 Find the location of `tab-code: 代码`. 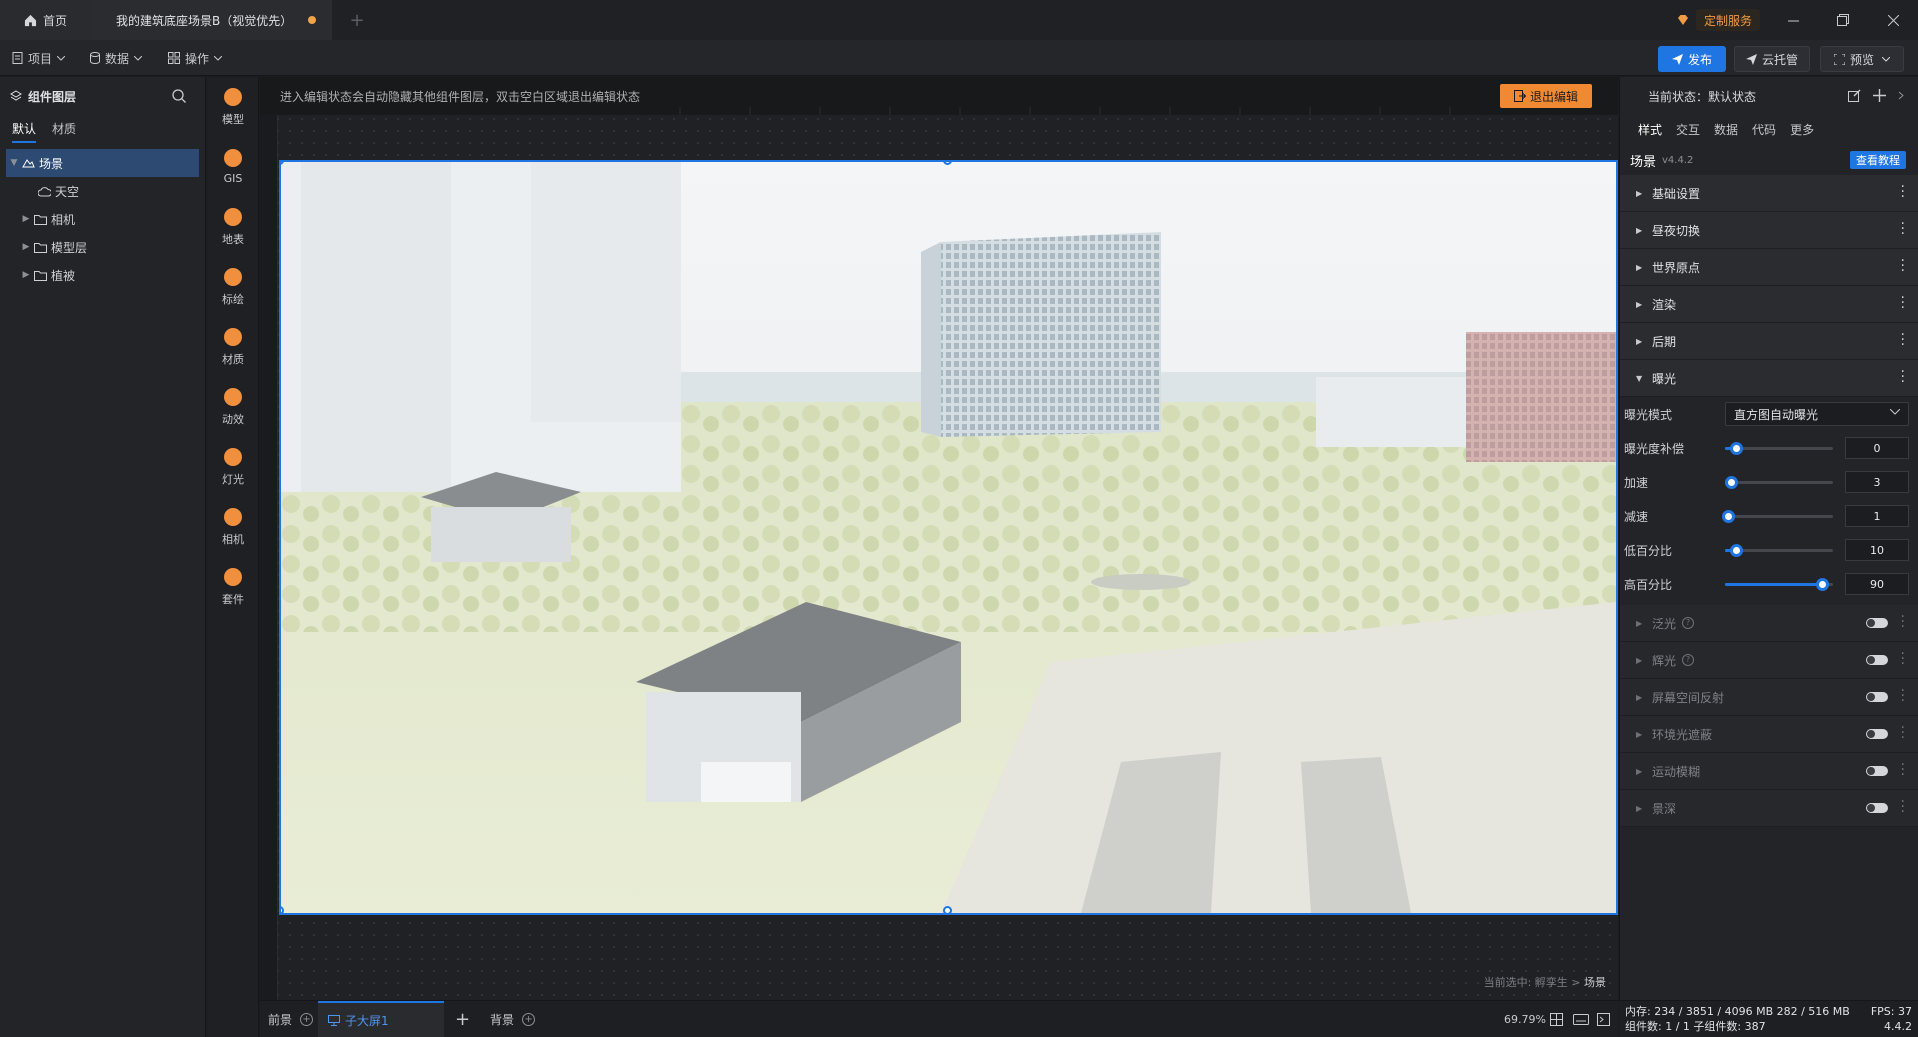

tab-code: 代码 is located at coordinates (1764, 130).